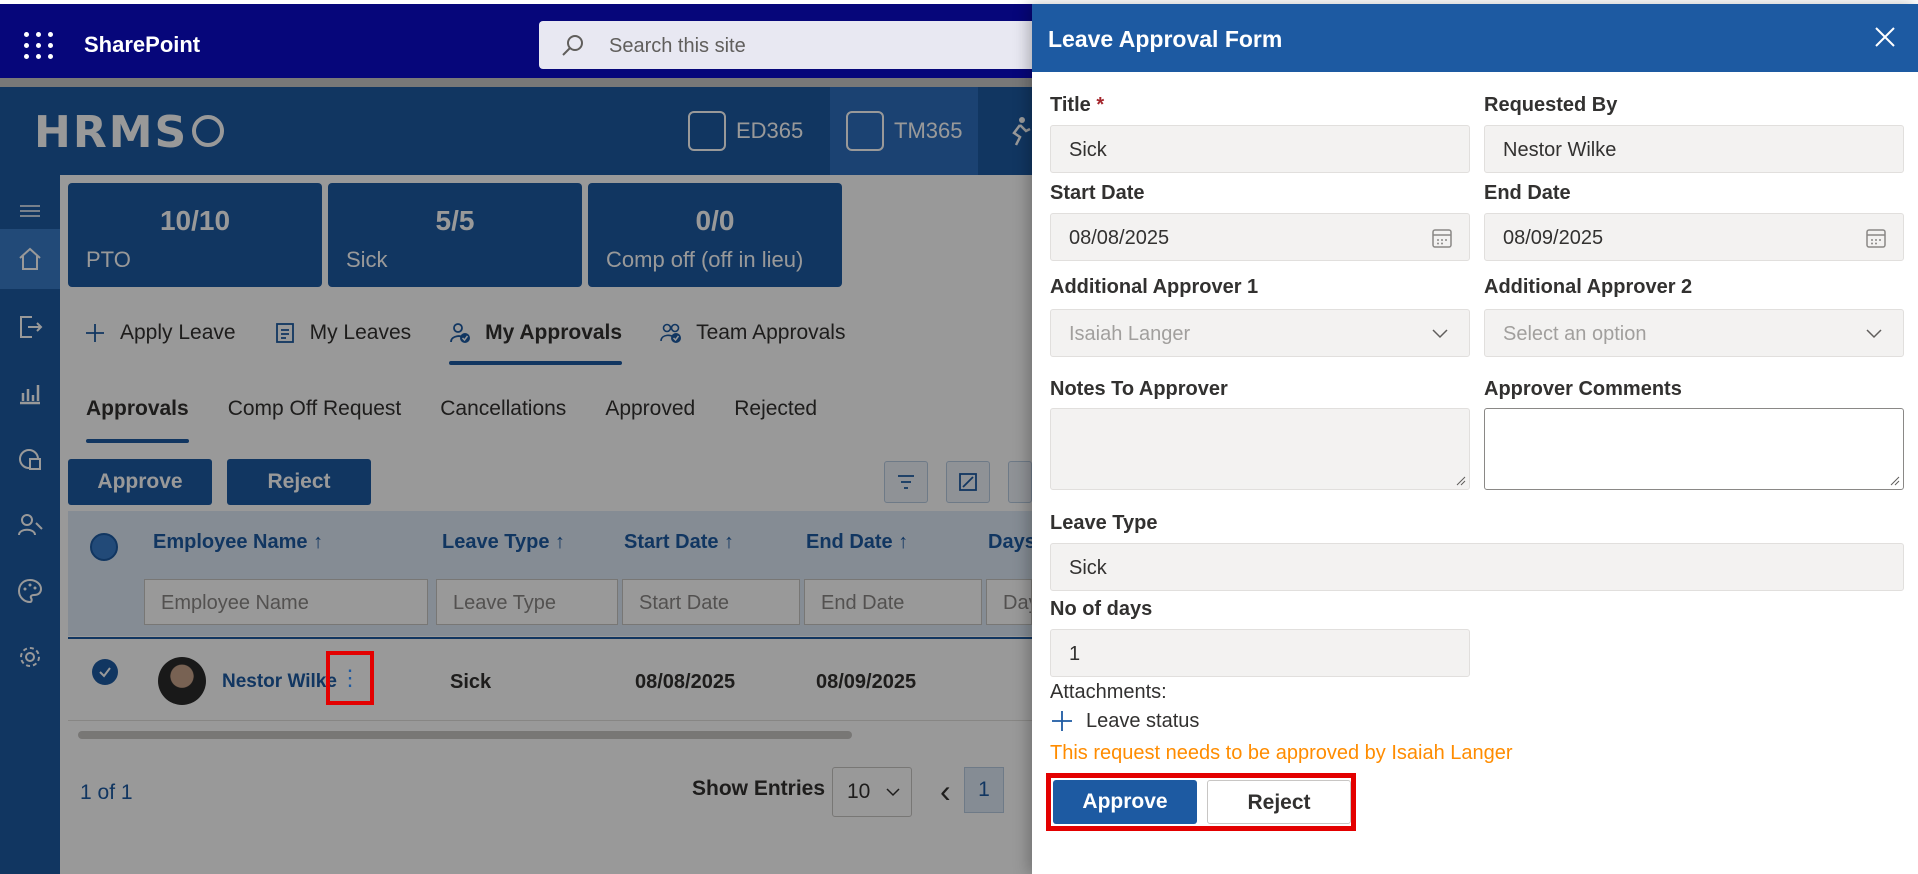 This screenshot has width=1918, height=874. What do you see at coordinates (1260, 237) in the screenshot?
I see `start-date-field: 08/08/2025` at bounding box center [1260, 237].